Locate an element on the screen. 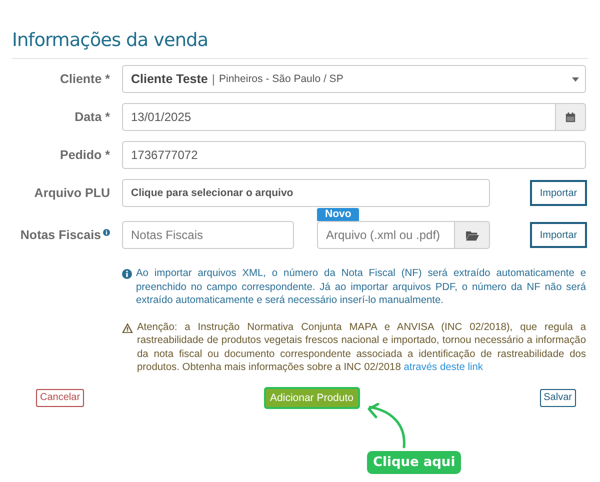 The image size is (600, 482). new-badge: Novo is located at coordinates (338, 214).